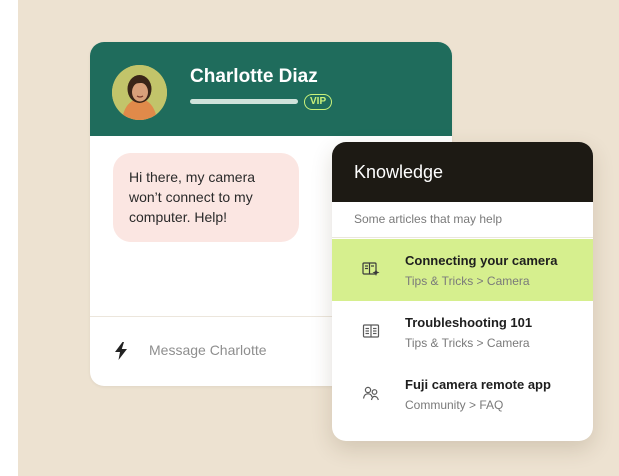 The height and width of the screenshot is (476, 619). What do you see at coordinates (478, 384) in the screenshot?
I see `article-title: Fuji camera remote app` at bounding box center [478, 384].